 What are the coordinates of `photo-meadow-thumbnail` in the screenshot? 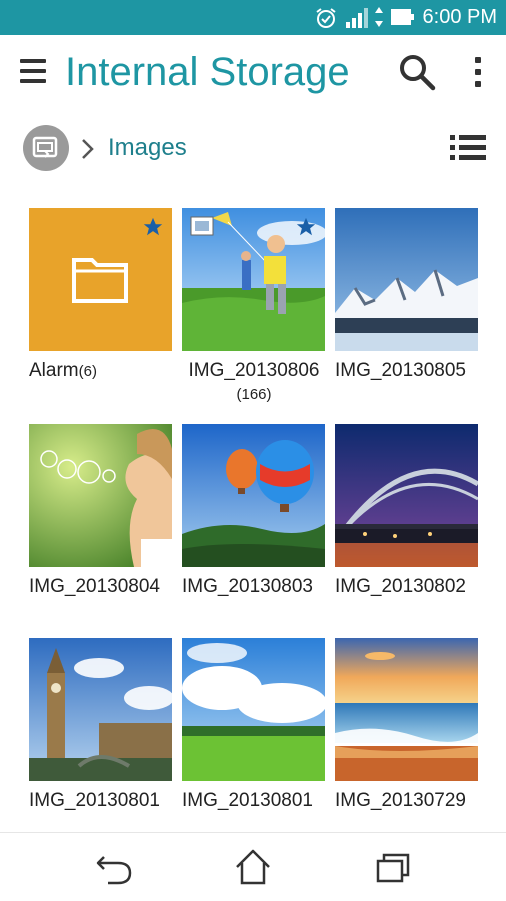 It's located at (253, 709).